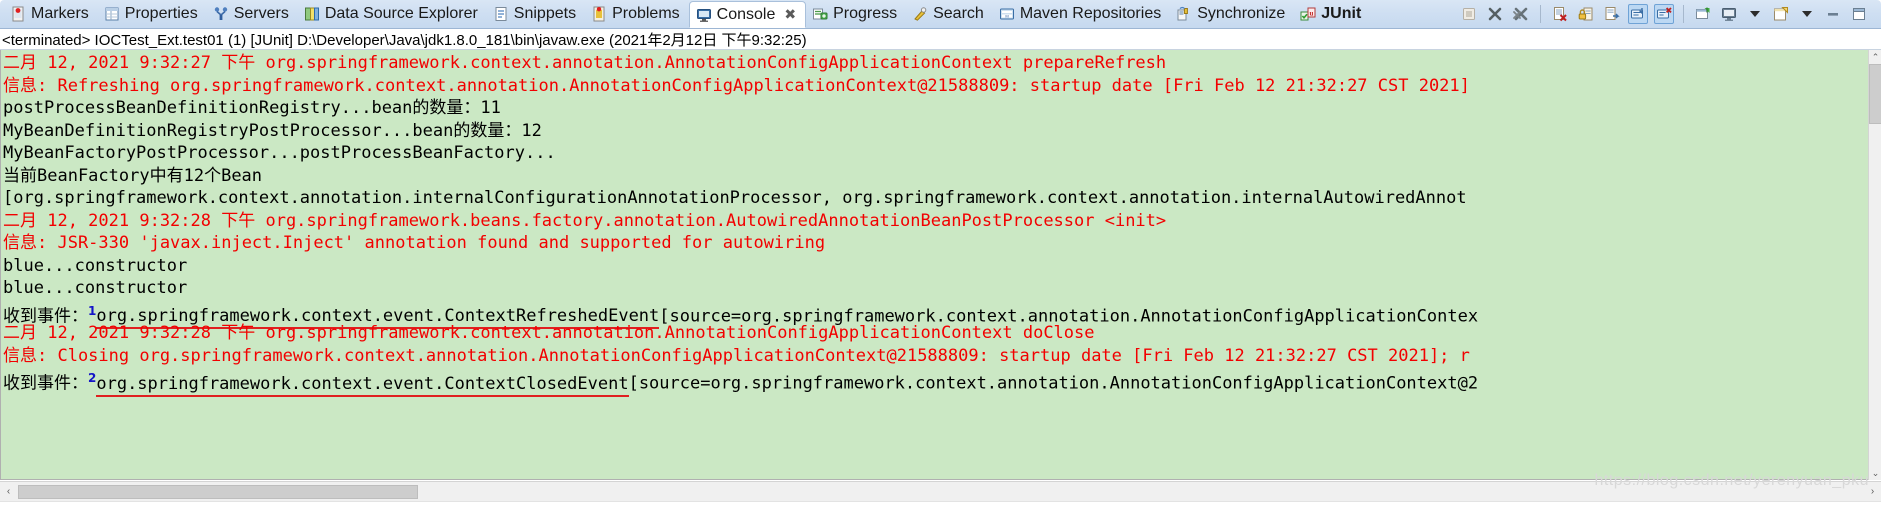 The height and width of the screenshot is (509, 1881). I want to click on svg-text: u, so click(1312, 13).